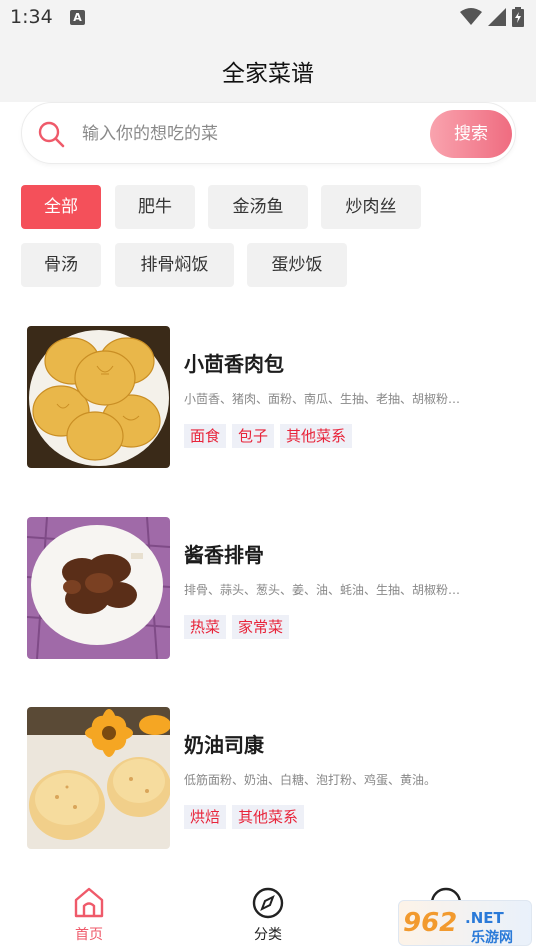 Image resolution: width=536 pixels, height=952 pixels. Describe the element at coordinates (252, 134) in the screenshot. I see `search-input` at that location.